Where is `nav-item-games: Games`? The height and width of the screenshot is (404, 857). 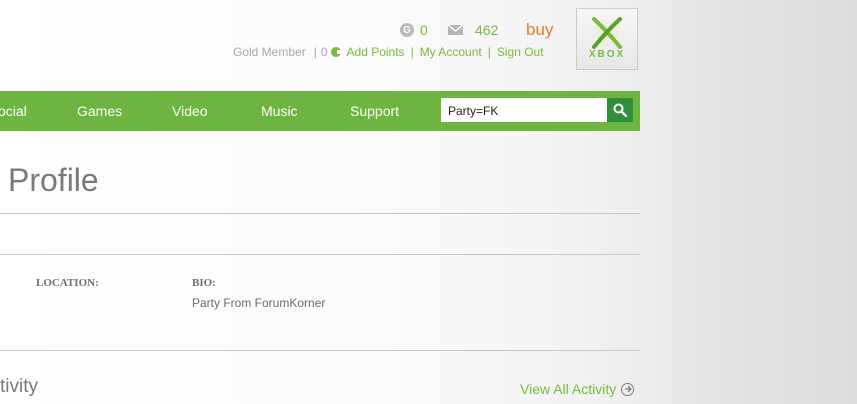 nav-item-games: Games is located at coordinates (99, 111).